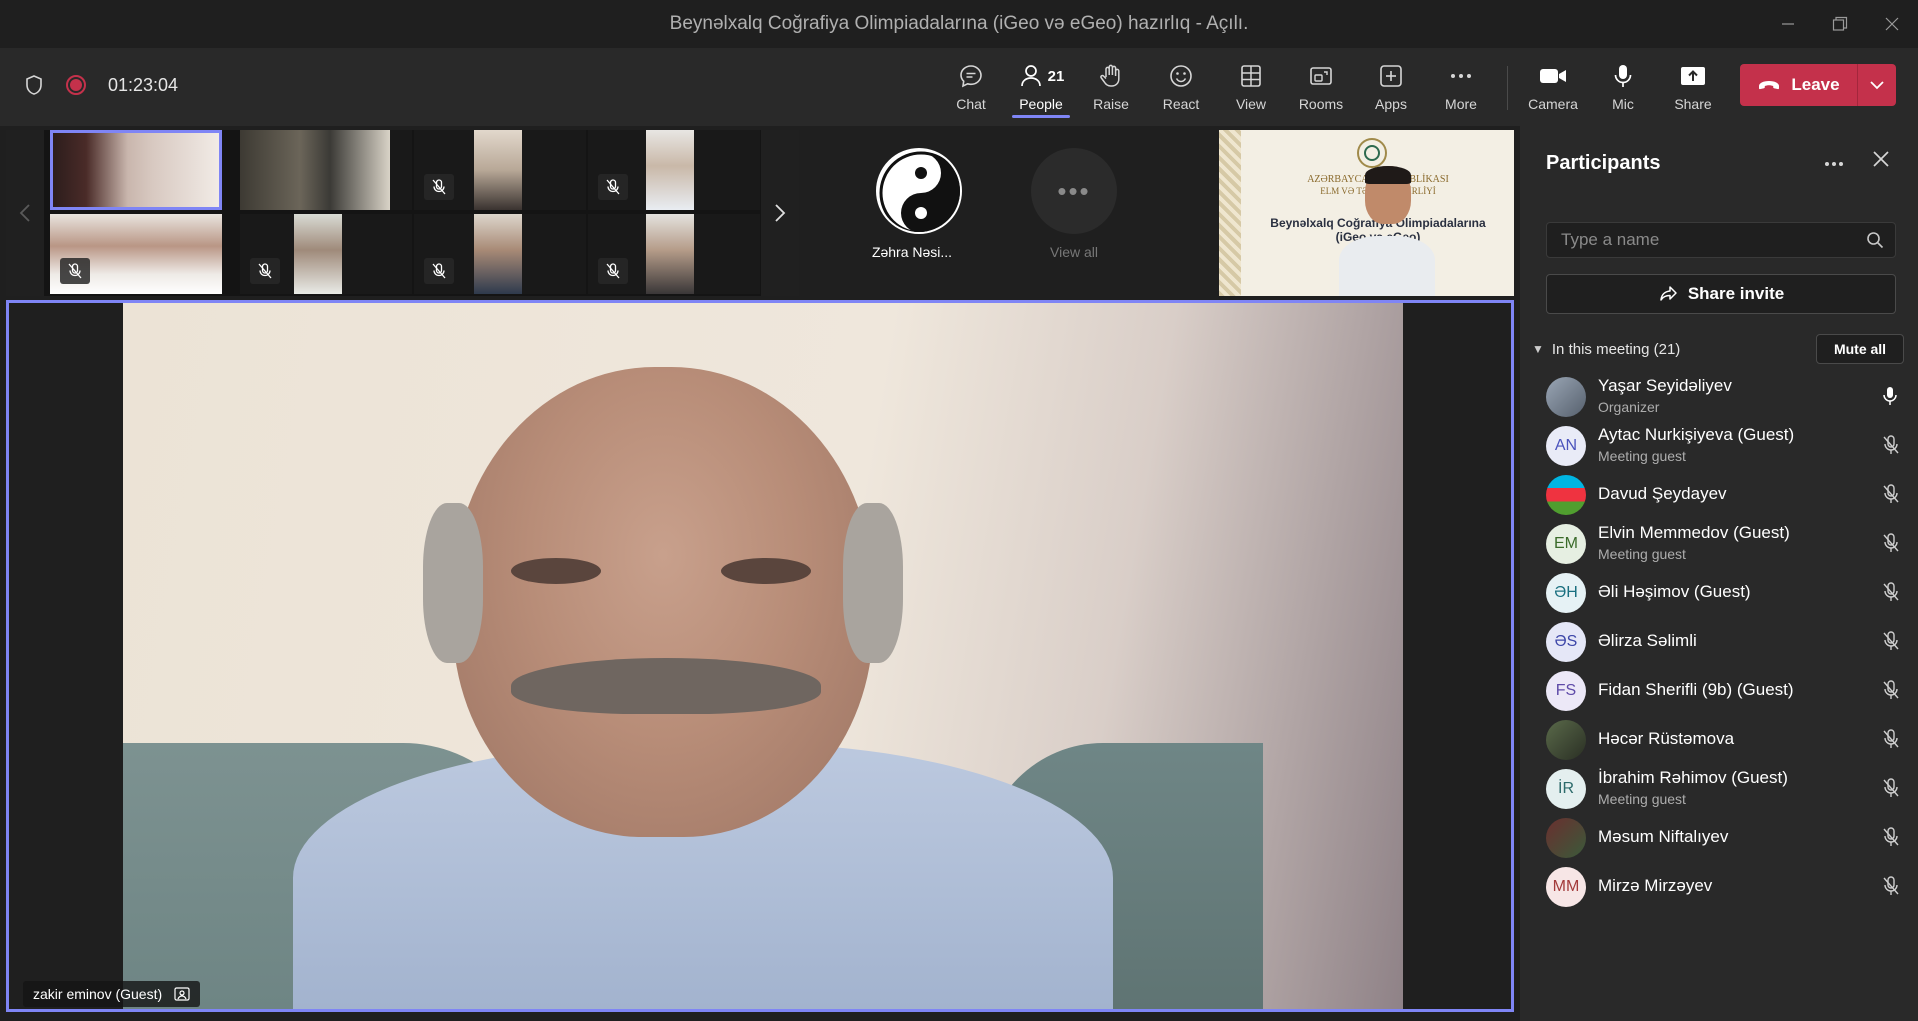 This screenshot has width=1918, height=1021. Describe the element at coordinates (1666, 738) in the screenshot. I see `participant-name: Həcər Rüstəmova` at that location.